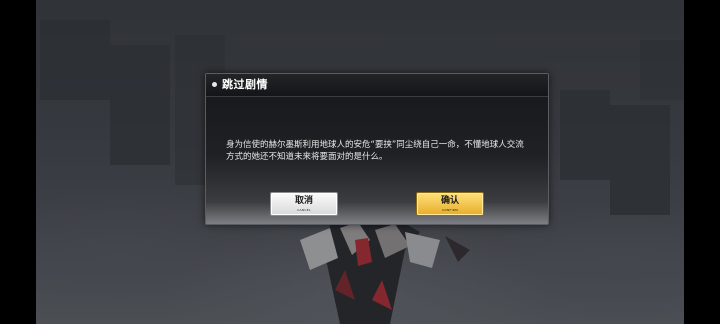 The image size is (720, 324). Describe the element at coordinates (18, 162) in the screenshot. I see `left-letterbox` at that location.